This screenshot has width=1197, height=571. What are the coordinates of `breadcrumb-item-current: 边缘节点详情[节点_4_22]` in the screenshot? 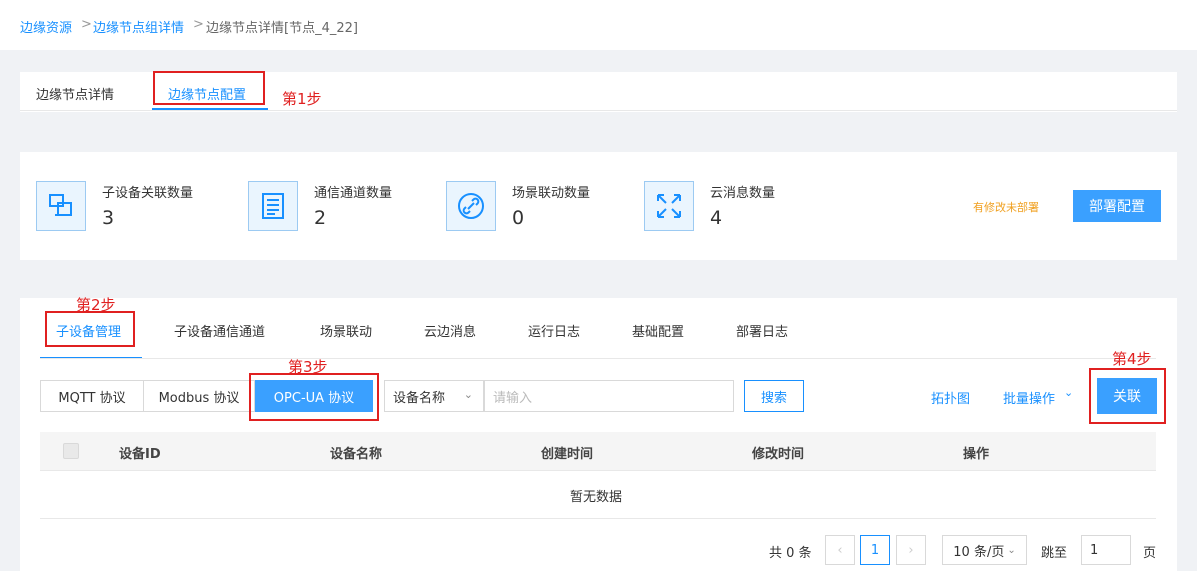 It's located at (282, 28).